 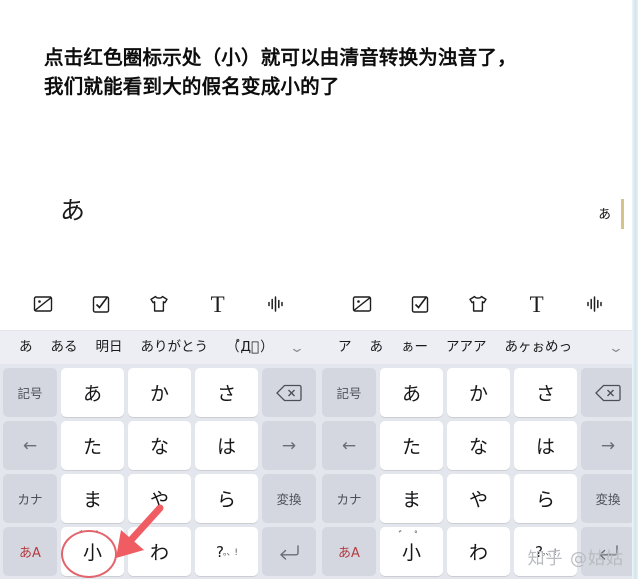 I want to click on page-title: 点击红色圈标示处（小）就可以由清音转换为浊音了， 我们就能看到大的假名变成小的了, so click(x=280, y=72).